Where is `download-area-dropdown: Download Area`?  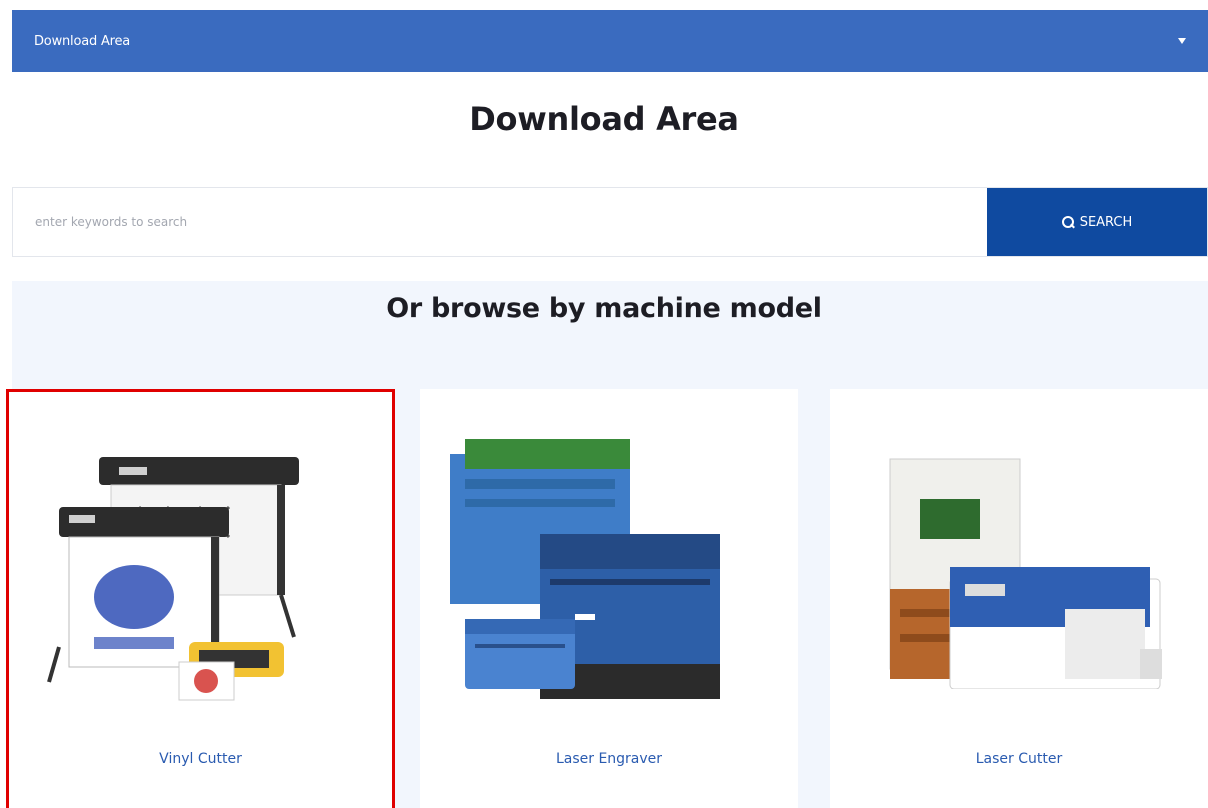
download-area-dropdown: Download Area is located at coordinates (610, 41).